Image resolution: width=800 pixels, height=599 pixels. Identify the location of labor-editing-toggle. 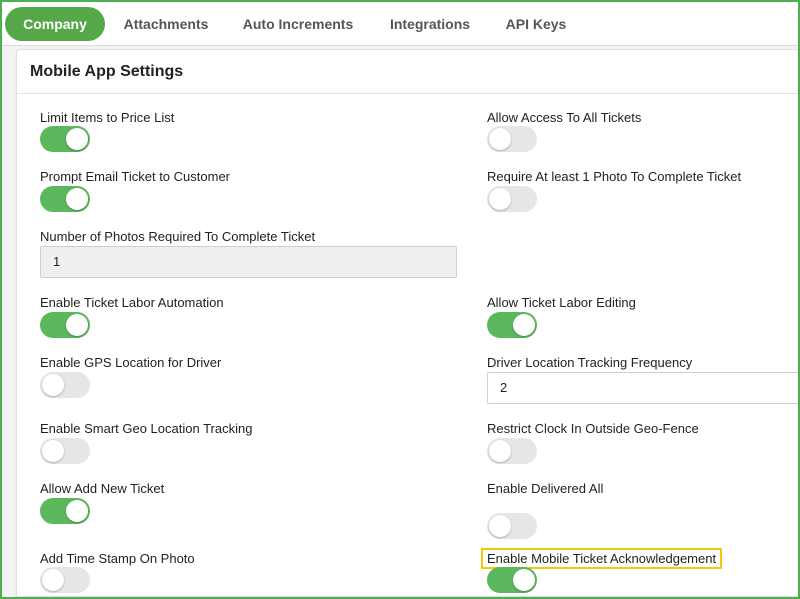
(512, 325).